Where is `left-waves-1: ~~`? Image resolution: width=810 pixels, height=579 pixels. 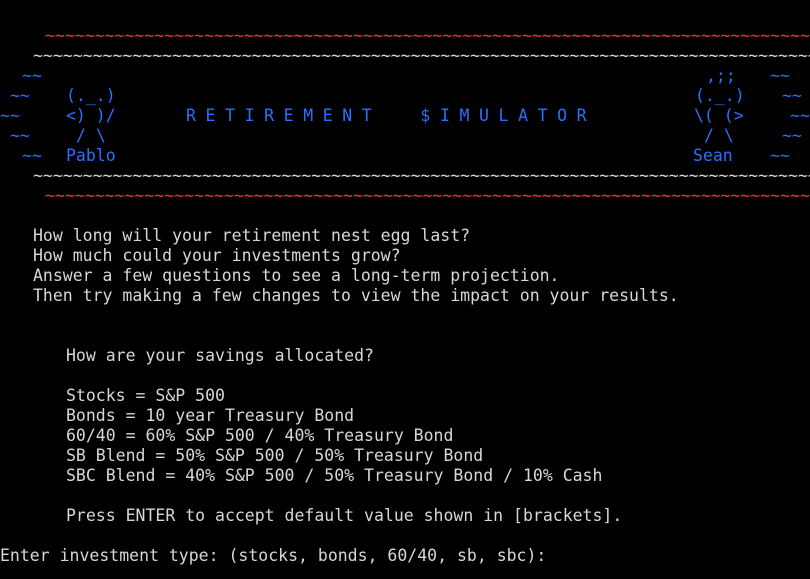 left-waves-1: ~~ is located at coordinates (32, 75).